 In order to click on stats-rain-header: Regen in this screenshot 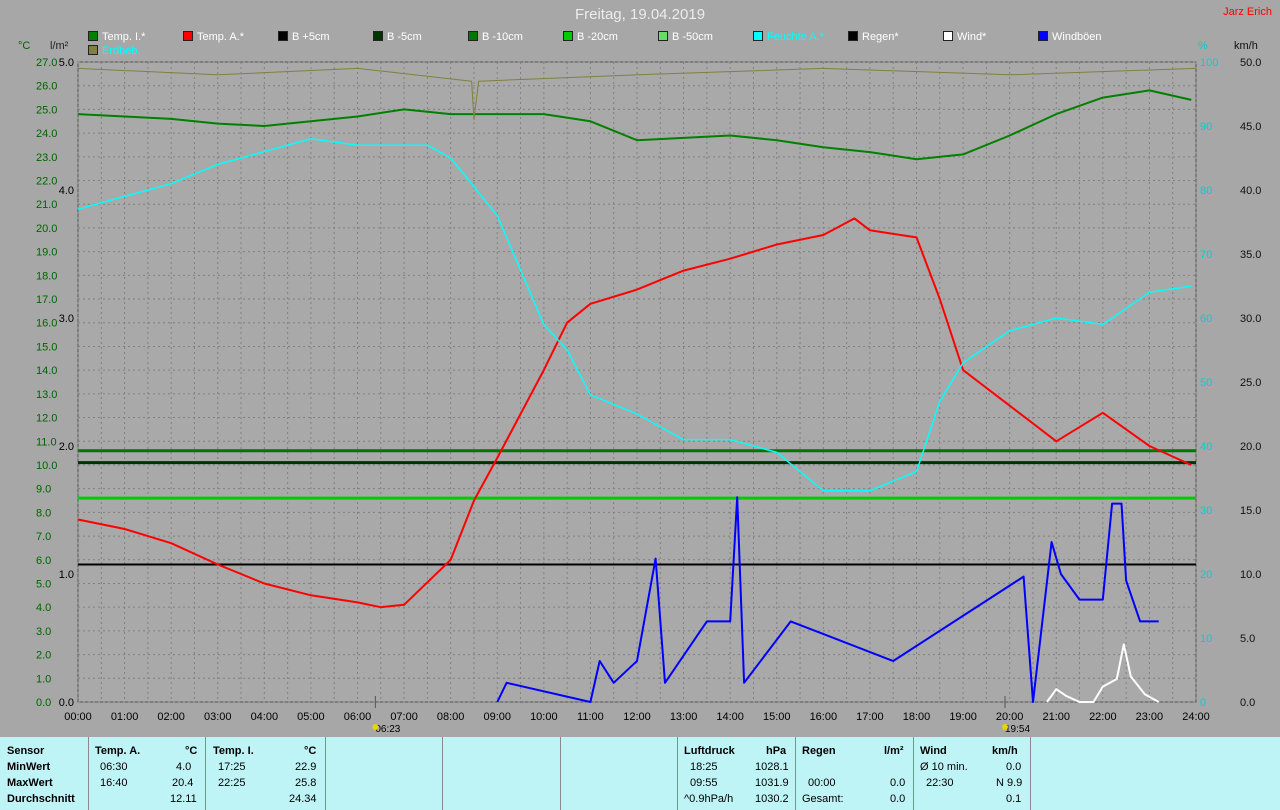, I will do `click(819, 751)`.